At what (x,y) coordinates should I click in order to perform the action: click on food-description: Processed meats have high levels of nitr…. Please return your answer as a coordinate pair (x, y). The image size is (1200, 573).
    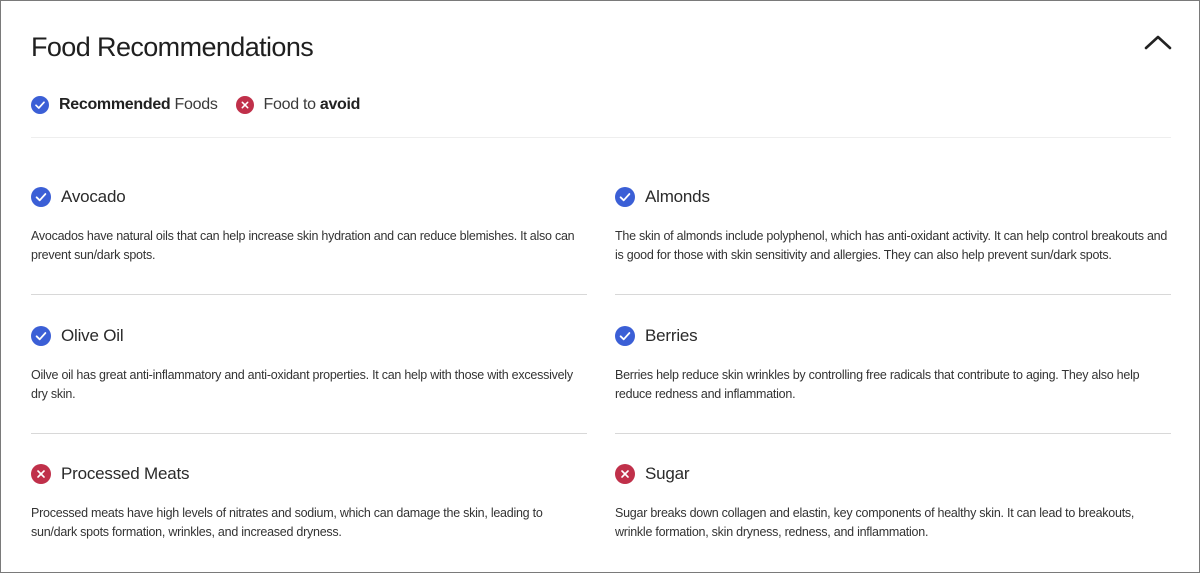
    Looking at the image, I should click on (287, 522).